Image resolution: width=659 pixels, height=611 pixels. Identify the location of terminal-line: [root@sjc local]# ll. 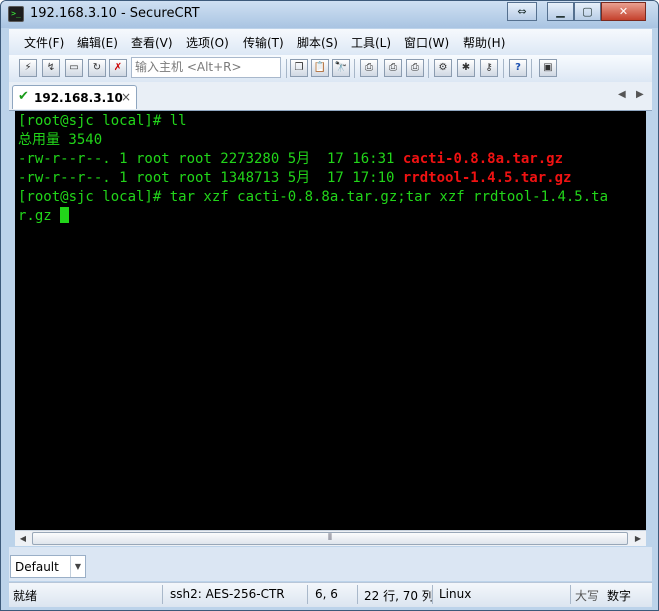
(102, 121).